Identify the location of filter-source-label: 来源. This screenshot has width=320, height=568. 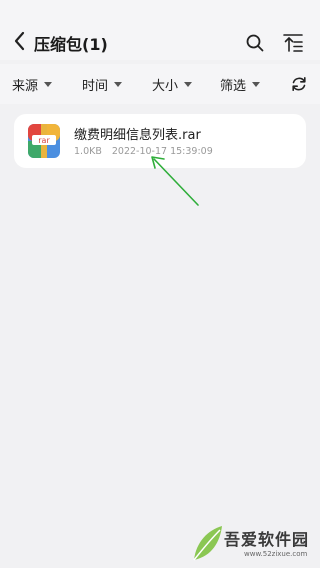
(25, 86).